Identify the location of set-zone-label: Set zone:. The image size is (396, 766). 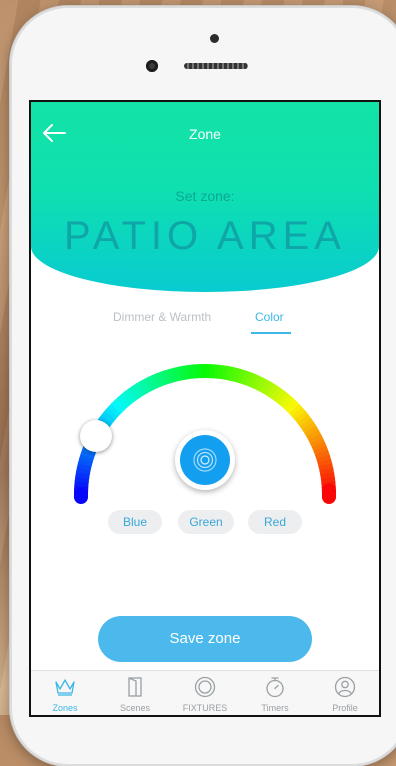
(205, 196).